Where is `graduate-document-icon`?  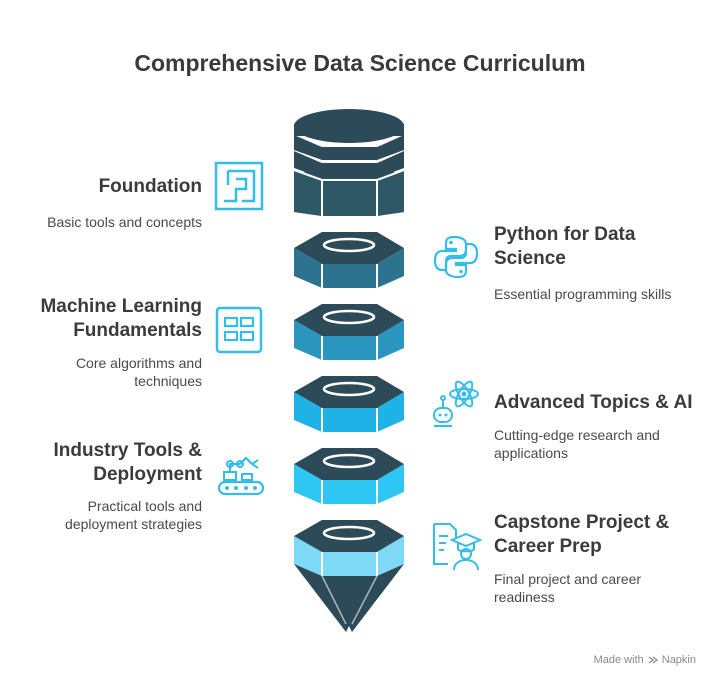
graduate-document-icon is located at coordinates (457, 547).